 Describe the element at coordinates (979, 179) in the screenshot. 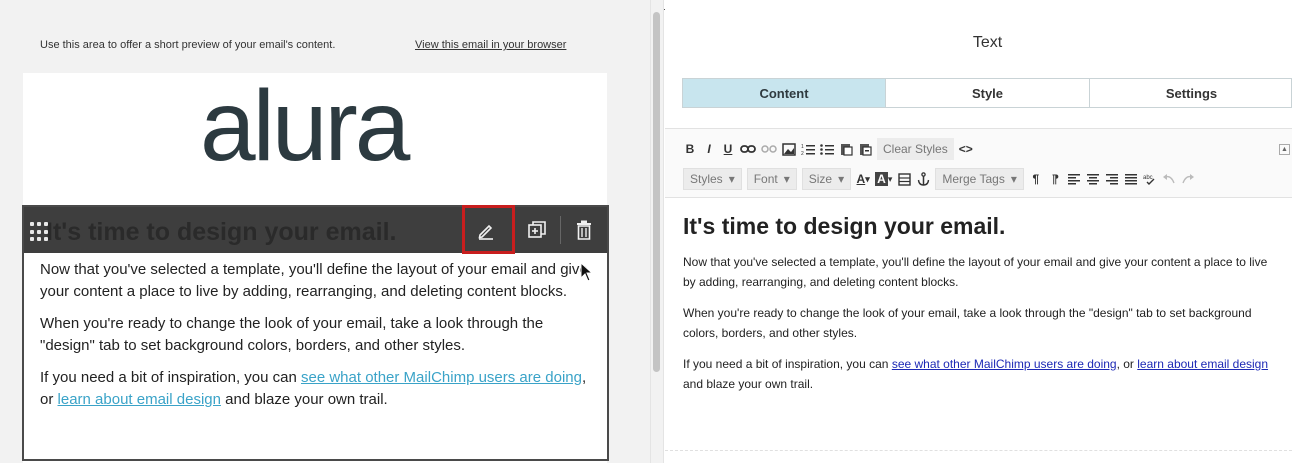

I see `merge-tags-dropdown: Merge Tags ▾` at that location.